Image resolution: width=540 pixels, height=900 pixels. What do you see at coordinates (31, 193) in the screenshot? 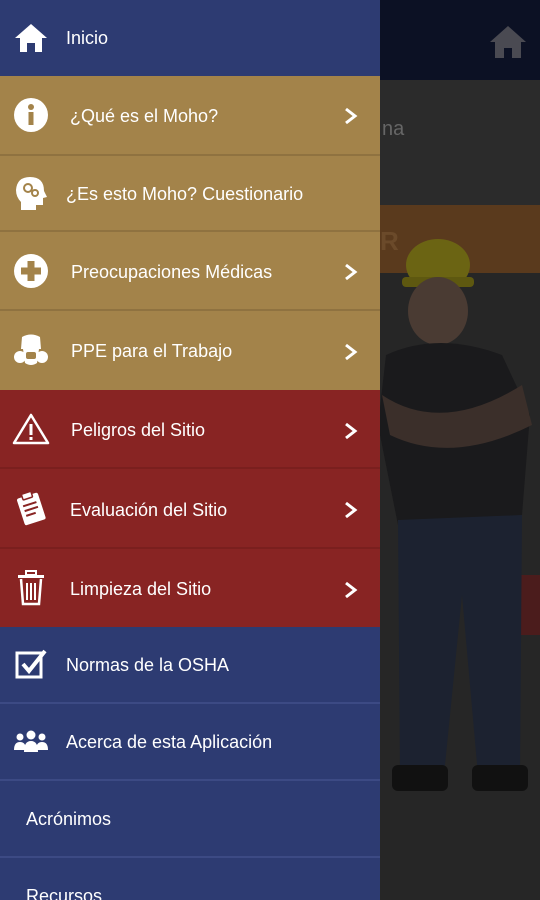
I see `head-gears-icon` at bounding box center [31, 193].